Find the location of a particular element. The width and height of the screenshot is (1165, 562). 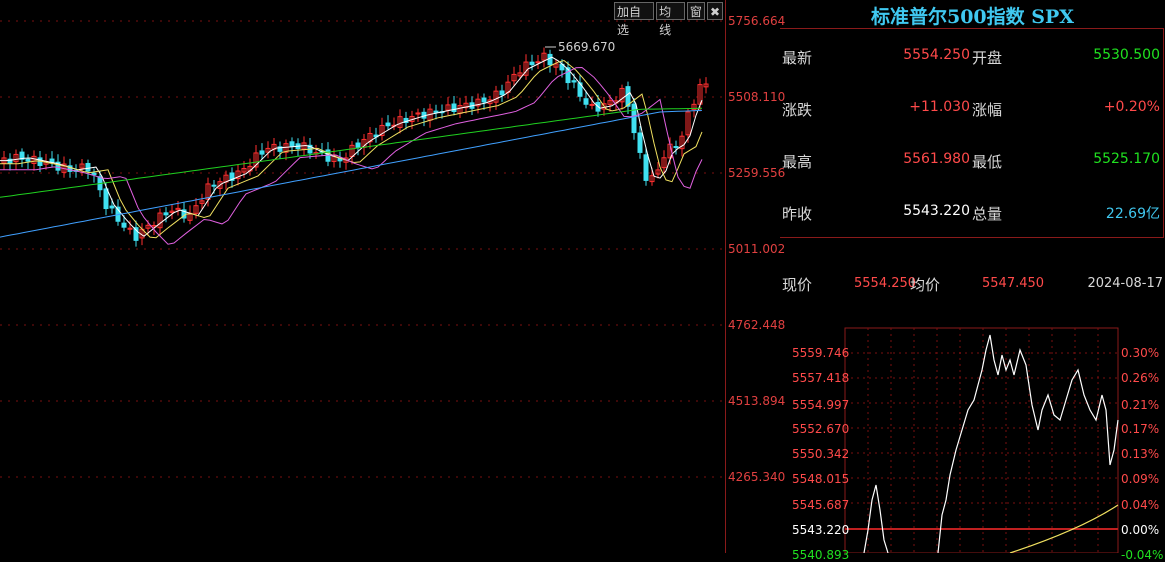

intraday-left-tick: 5559.746 is located at coordinates (821, 353).